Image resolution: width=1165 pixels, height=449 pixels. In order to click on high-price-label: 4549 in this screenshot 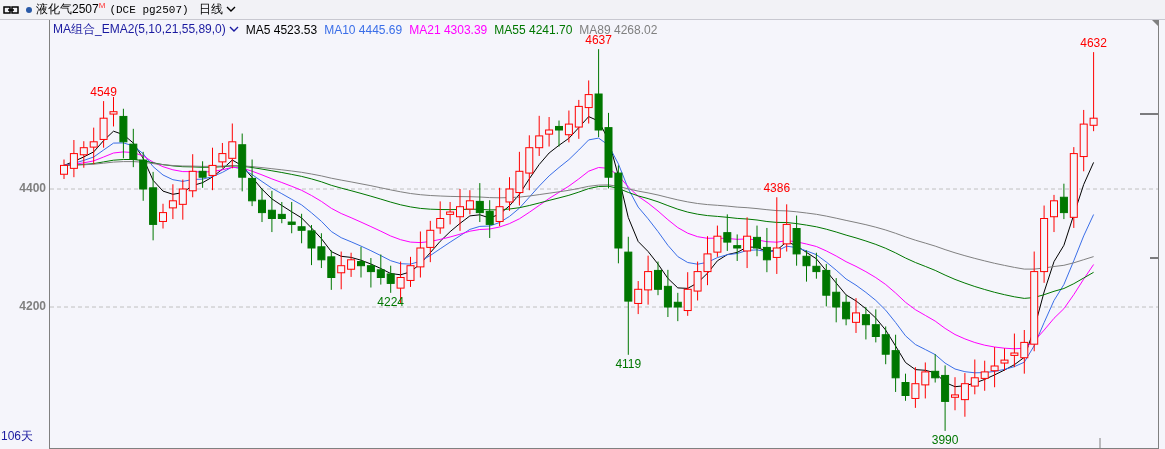, I will do `click(103, 92)`.